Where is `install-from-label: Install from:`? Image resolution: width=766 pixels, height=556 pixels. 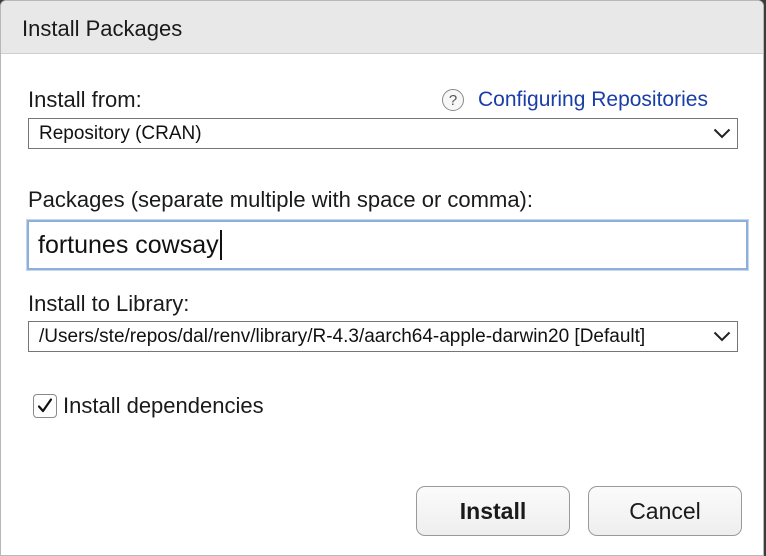 install-from-label: Install from: is located at coordinates (85, 99).